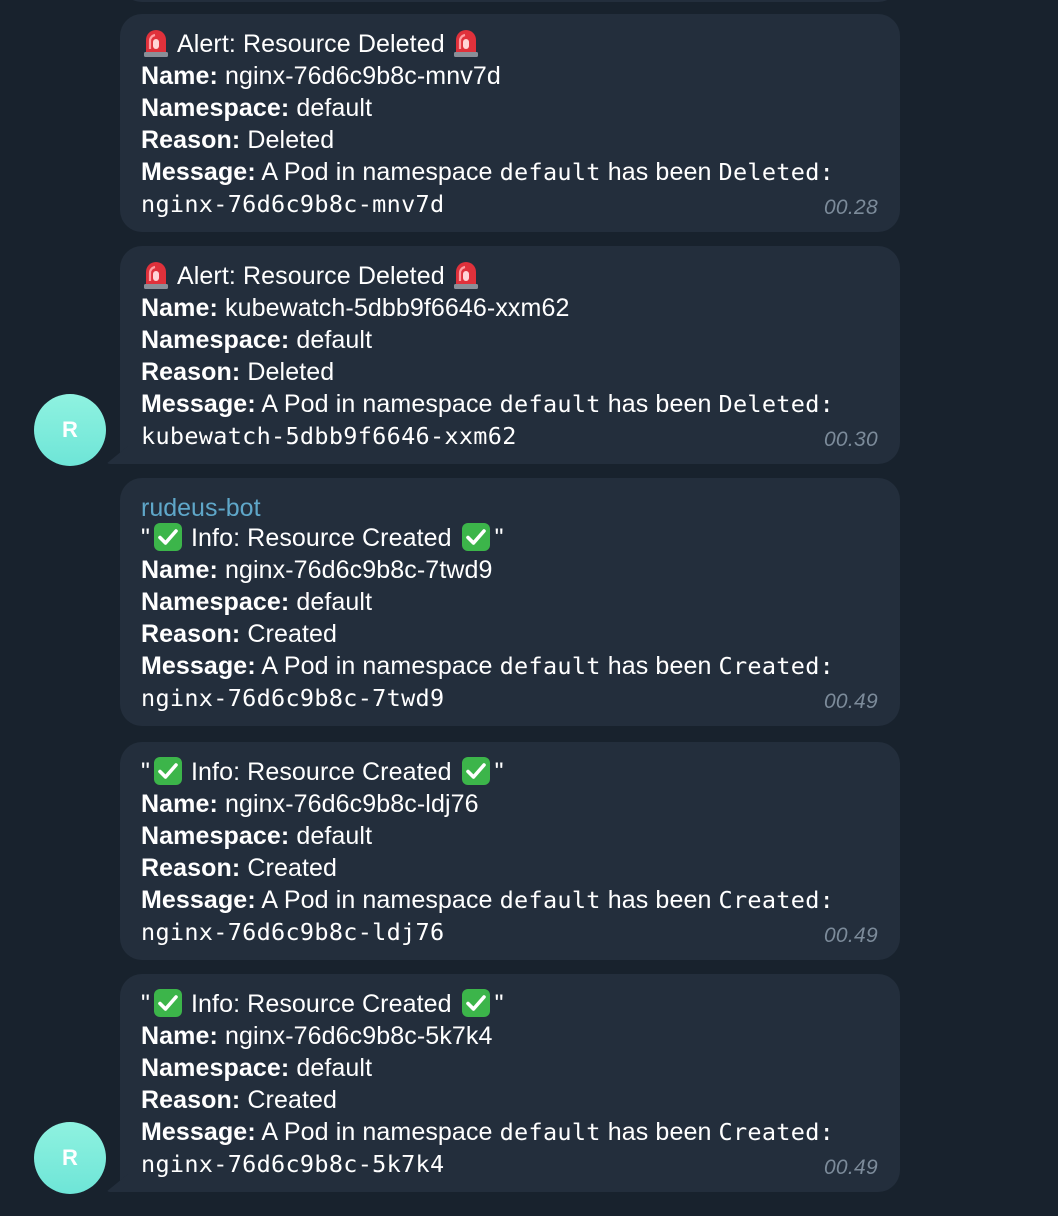 The width and height of the screenshot is (1058, 1216). I want to click on reason-row: Reason: Deleted, so click(509, 140).